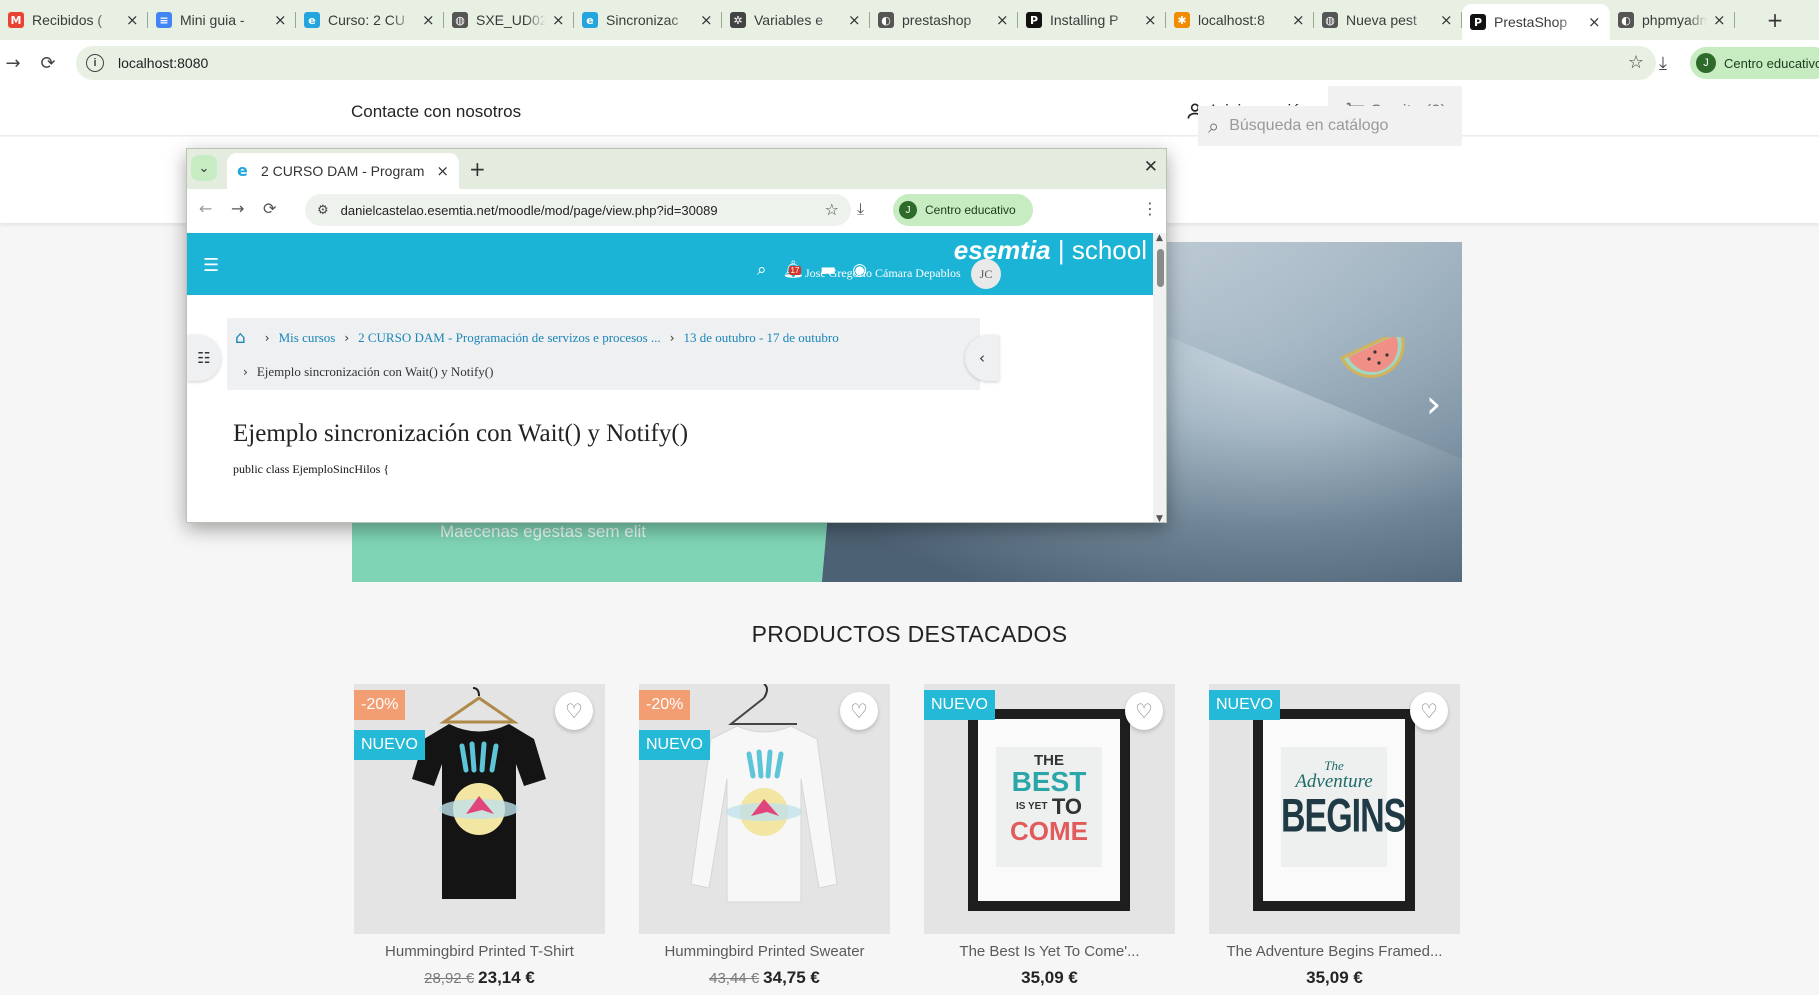 The width and height of the screenshot is (1819, 995). Describe the element at coordinates (367, 20) in the screenshot. I see `tab-title: Curso: 2 CU` at that location.